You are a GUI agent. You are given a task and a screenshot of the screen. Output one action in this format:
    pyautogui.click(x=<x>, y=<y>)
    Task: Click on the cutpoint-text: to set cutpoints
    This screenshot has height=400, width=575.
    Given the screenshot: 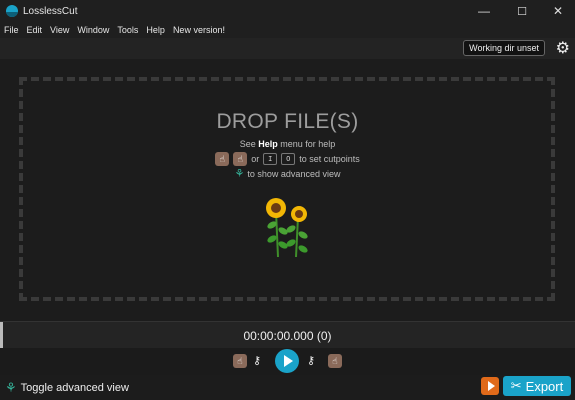 What is the action you would take?
    pyautogui.click(x=329, y=159)
    